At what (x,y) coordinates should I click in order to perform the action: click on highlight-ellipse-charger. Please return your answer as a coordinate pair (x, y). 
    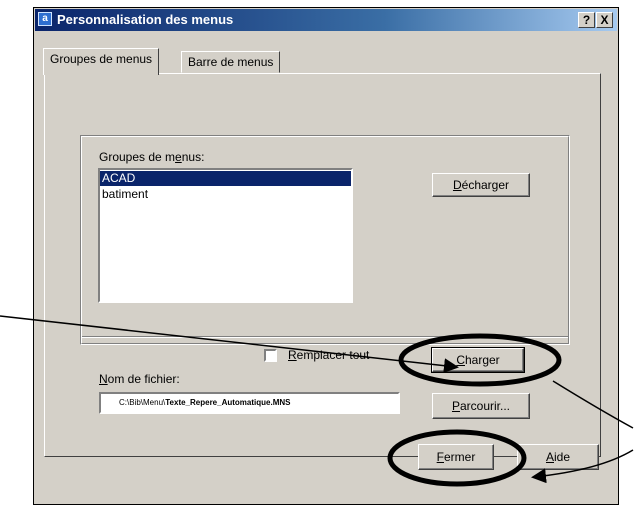
    Looking at the image, I should click on (480, 360).